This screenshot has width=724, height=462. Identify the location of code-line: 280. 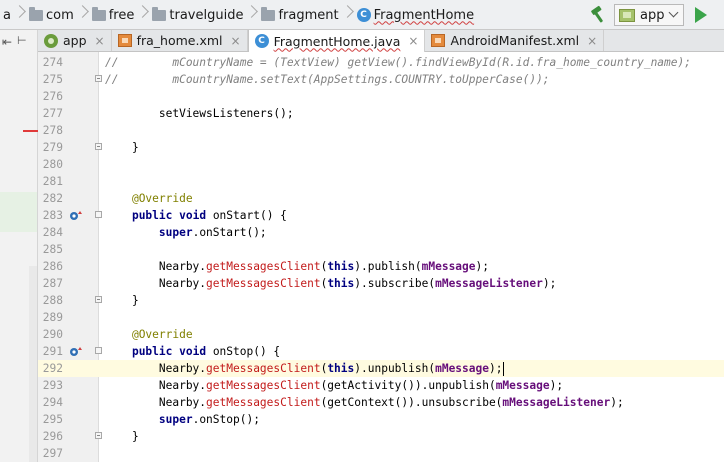
(381, 164).